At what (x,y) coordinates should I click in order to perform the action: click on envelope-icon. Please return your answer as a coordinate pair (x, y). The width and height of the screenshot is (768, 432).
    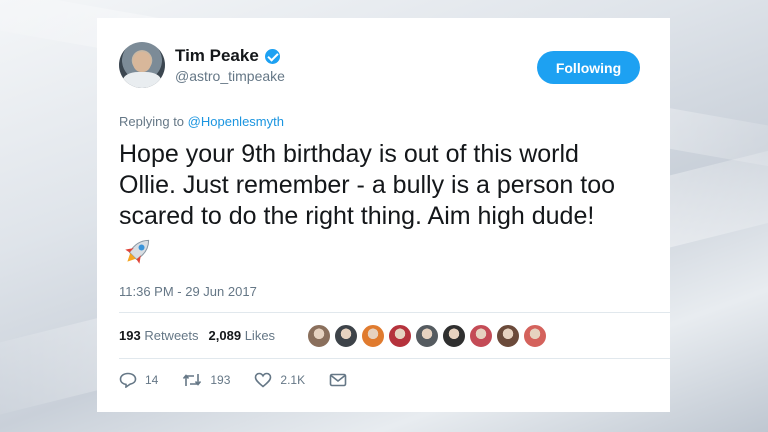
    Looking at the image, I should click on (338, 380).